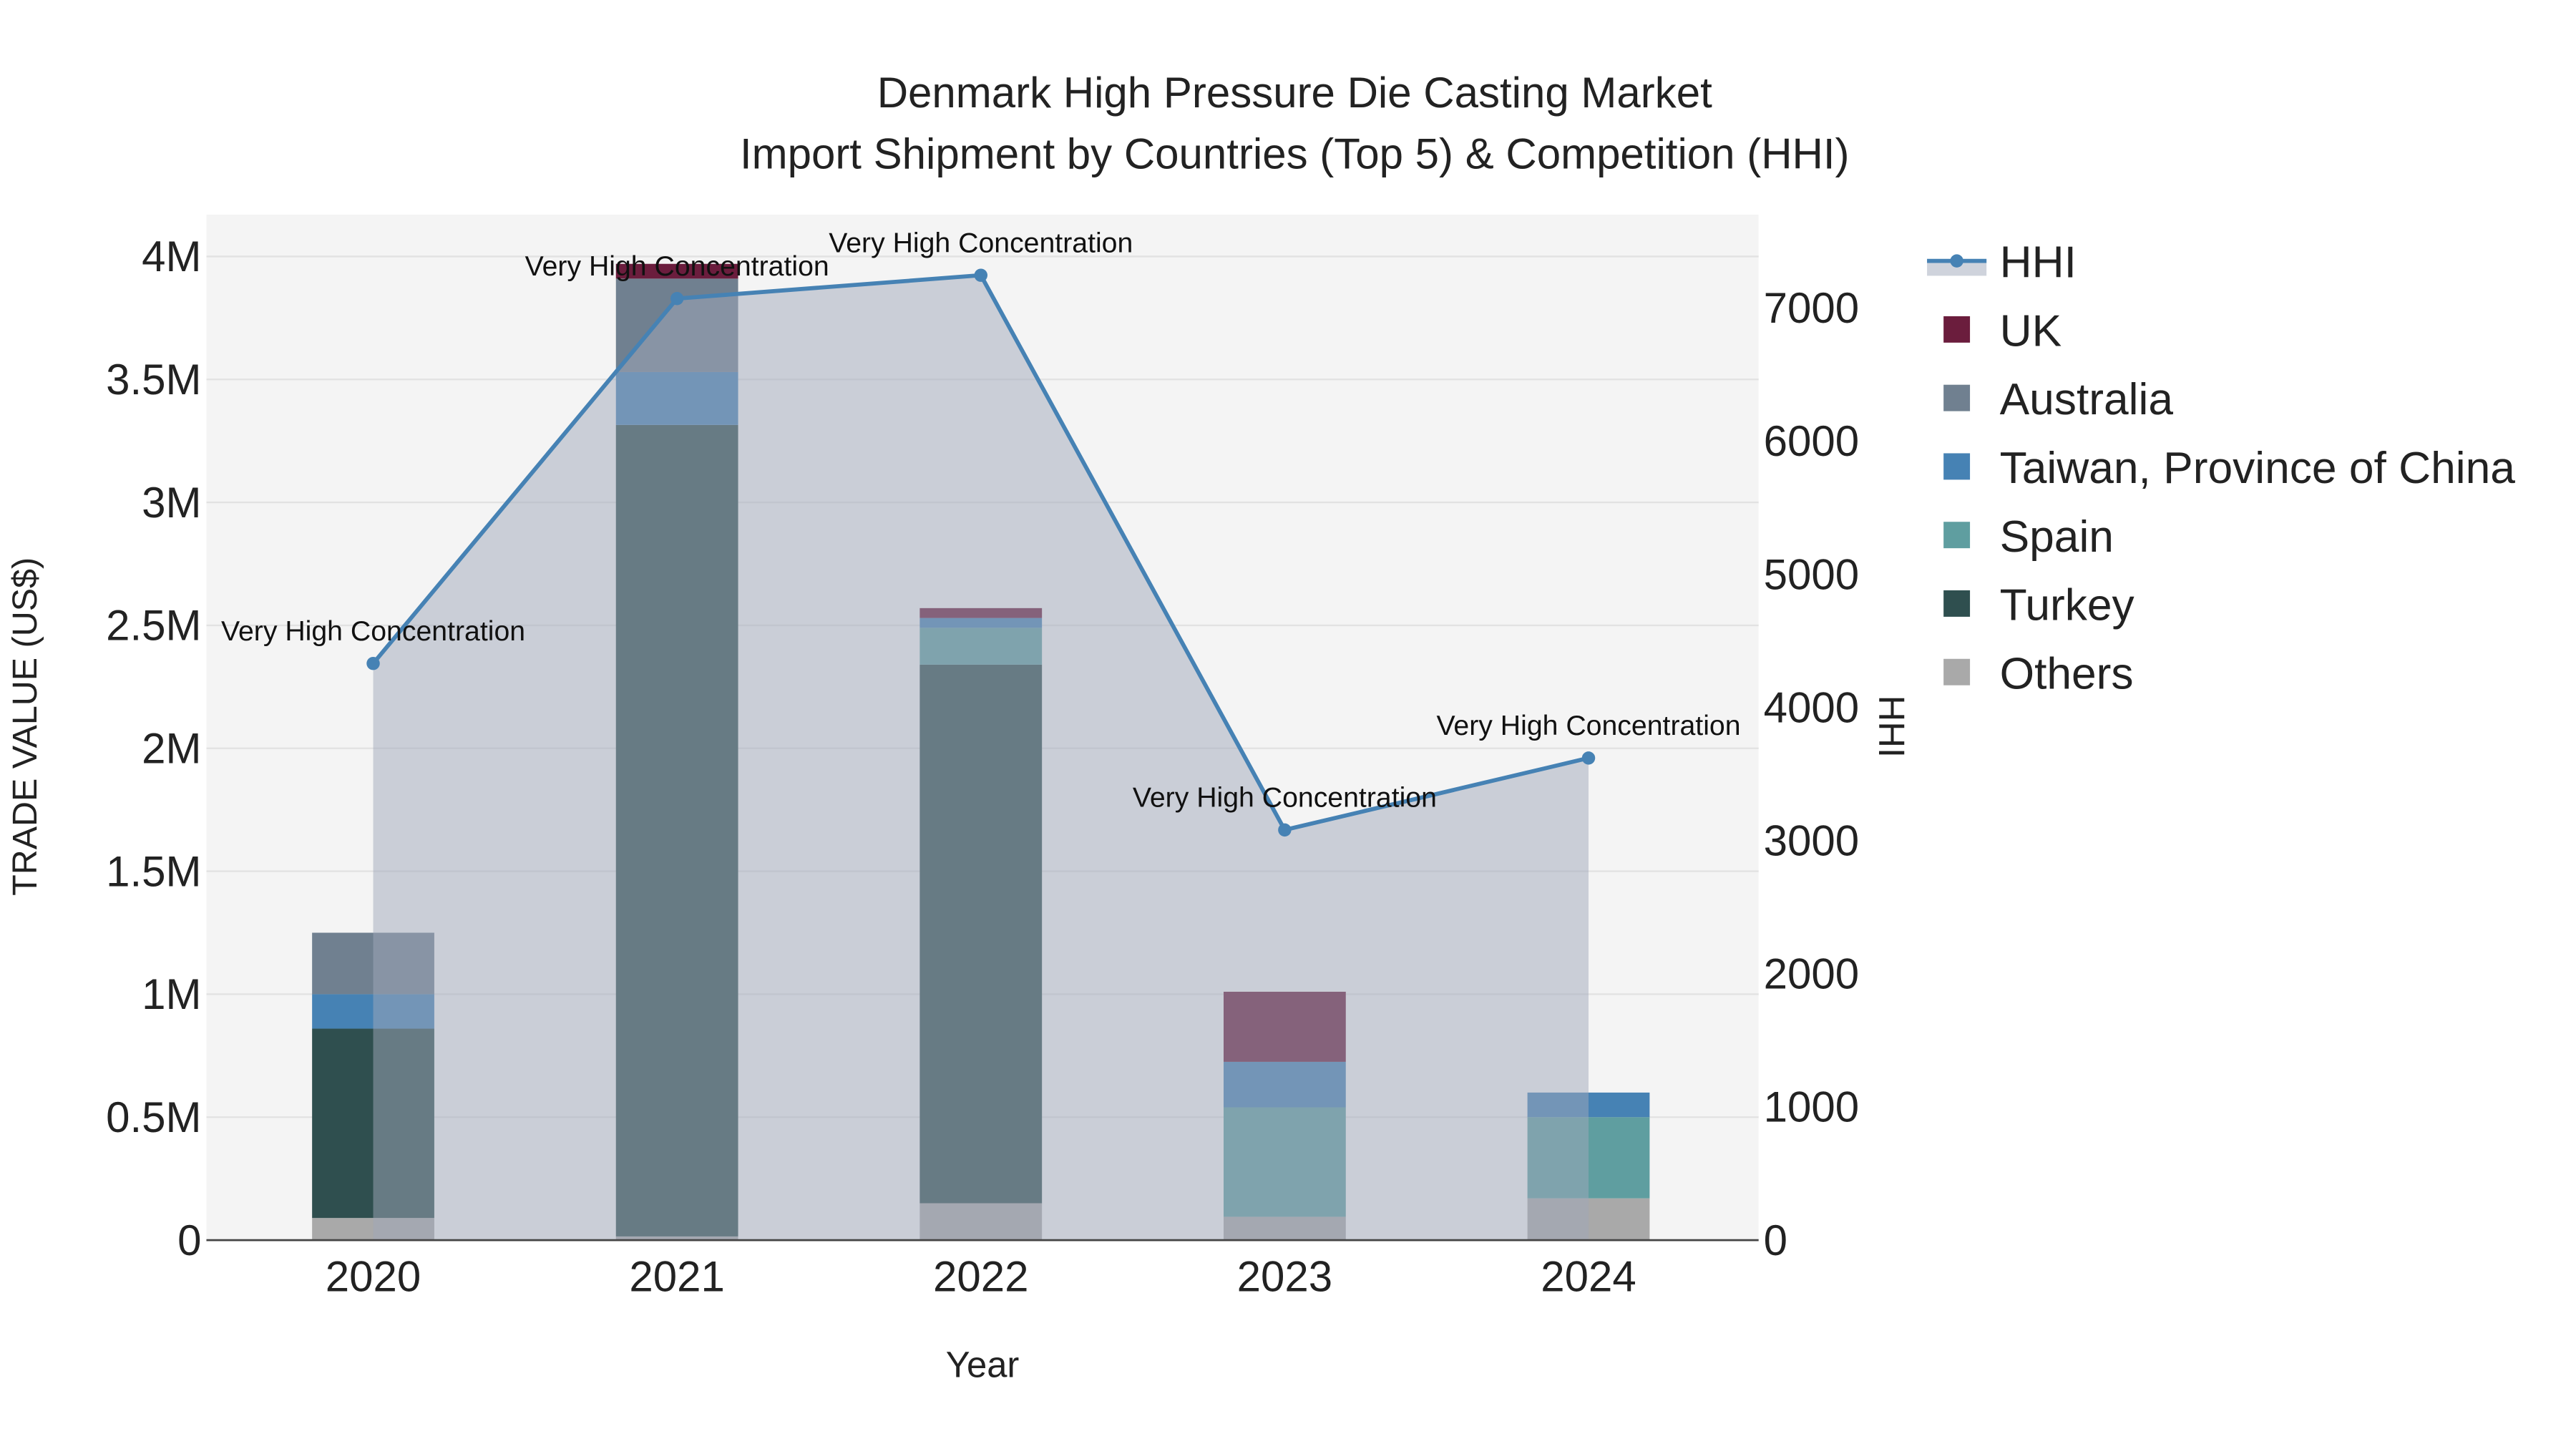  What do you see at coordinates (153, 626) in the screenshot?
I see `y-tick-label: 2.5M` at bounding box center [153, 626].